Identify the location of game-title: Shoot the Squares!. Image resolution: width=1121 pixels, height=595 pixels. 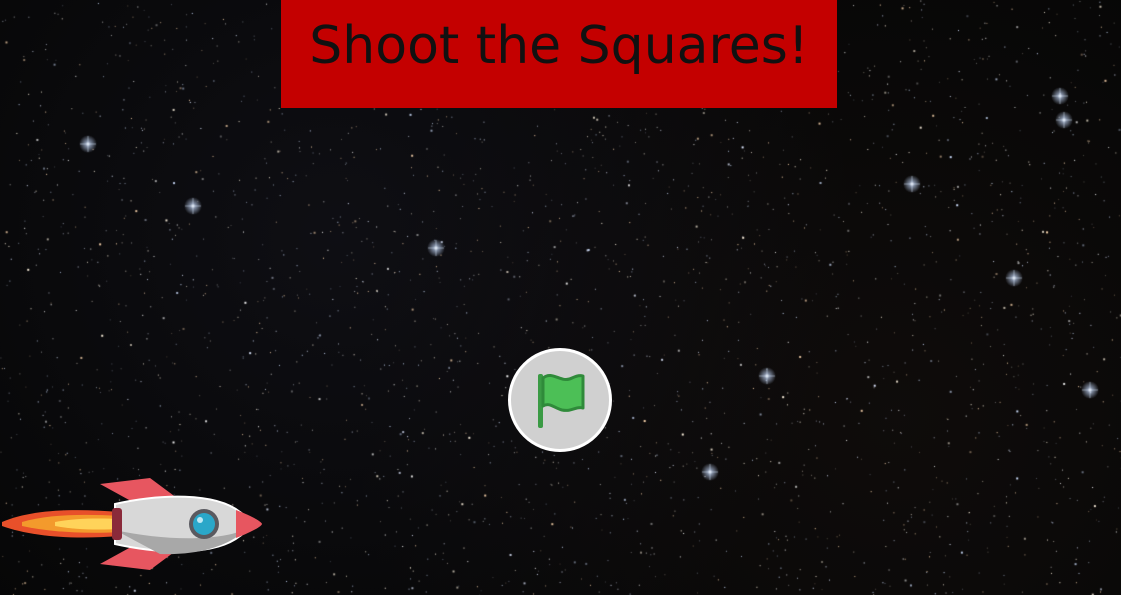
(559, 46).